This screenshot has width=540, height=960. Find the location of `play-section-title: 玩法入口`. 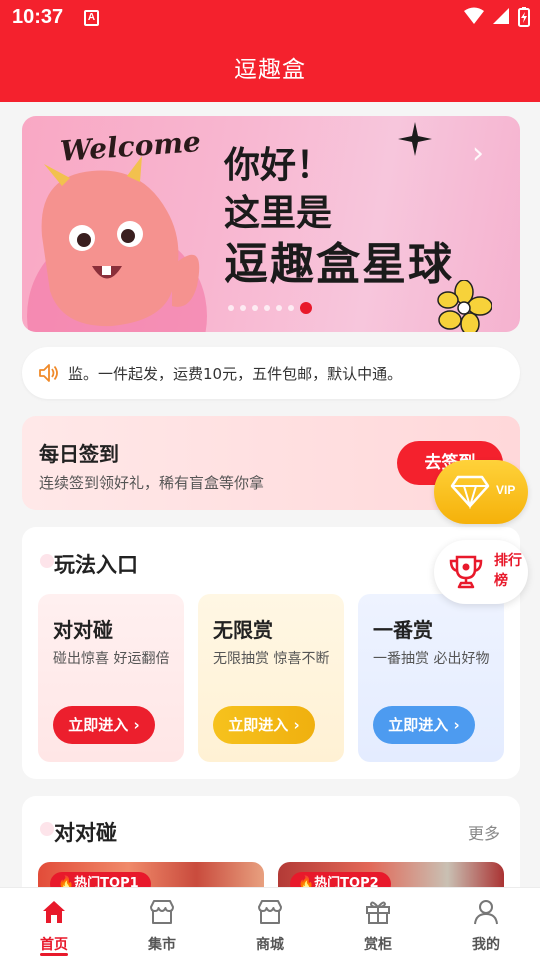

play-section-title: 玩法入口 is located at coordinates (96, 565).